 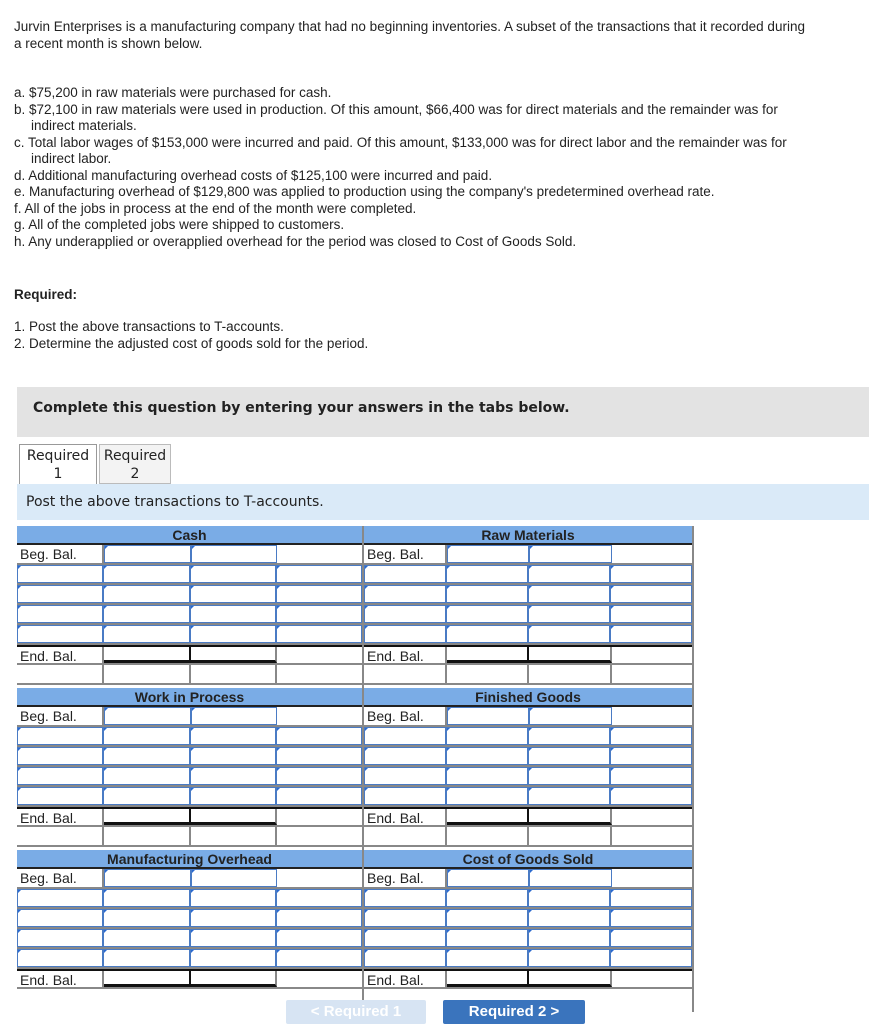 What do you see at coordinates (135, 464) in the screenshot?
I see `tab-required-2: Required 2` at bounding box center [135, 464].